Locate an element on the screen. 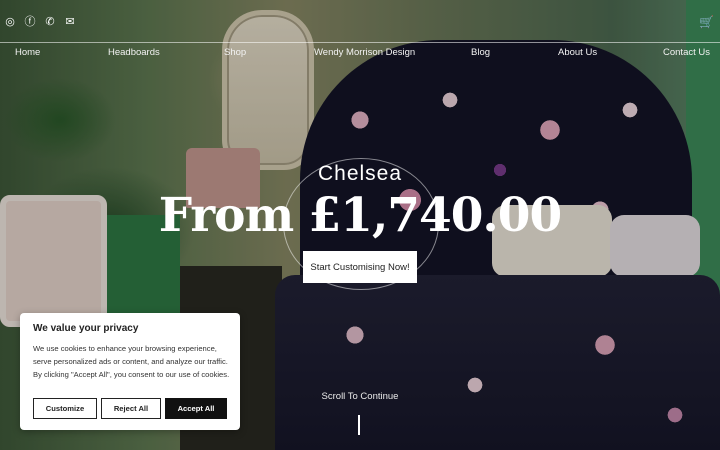 The width and height of the screenshot is (720, 450). reject-all-button: Reject All is located at coordinates (131, 408).